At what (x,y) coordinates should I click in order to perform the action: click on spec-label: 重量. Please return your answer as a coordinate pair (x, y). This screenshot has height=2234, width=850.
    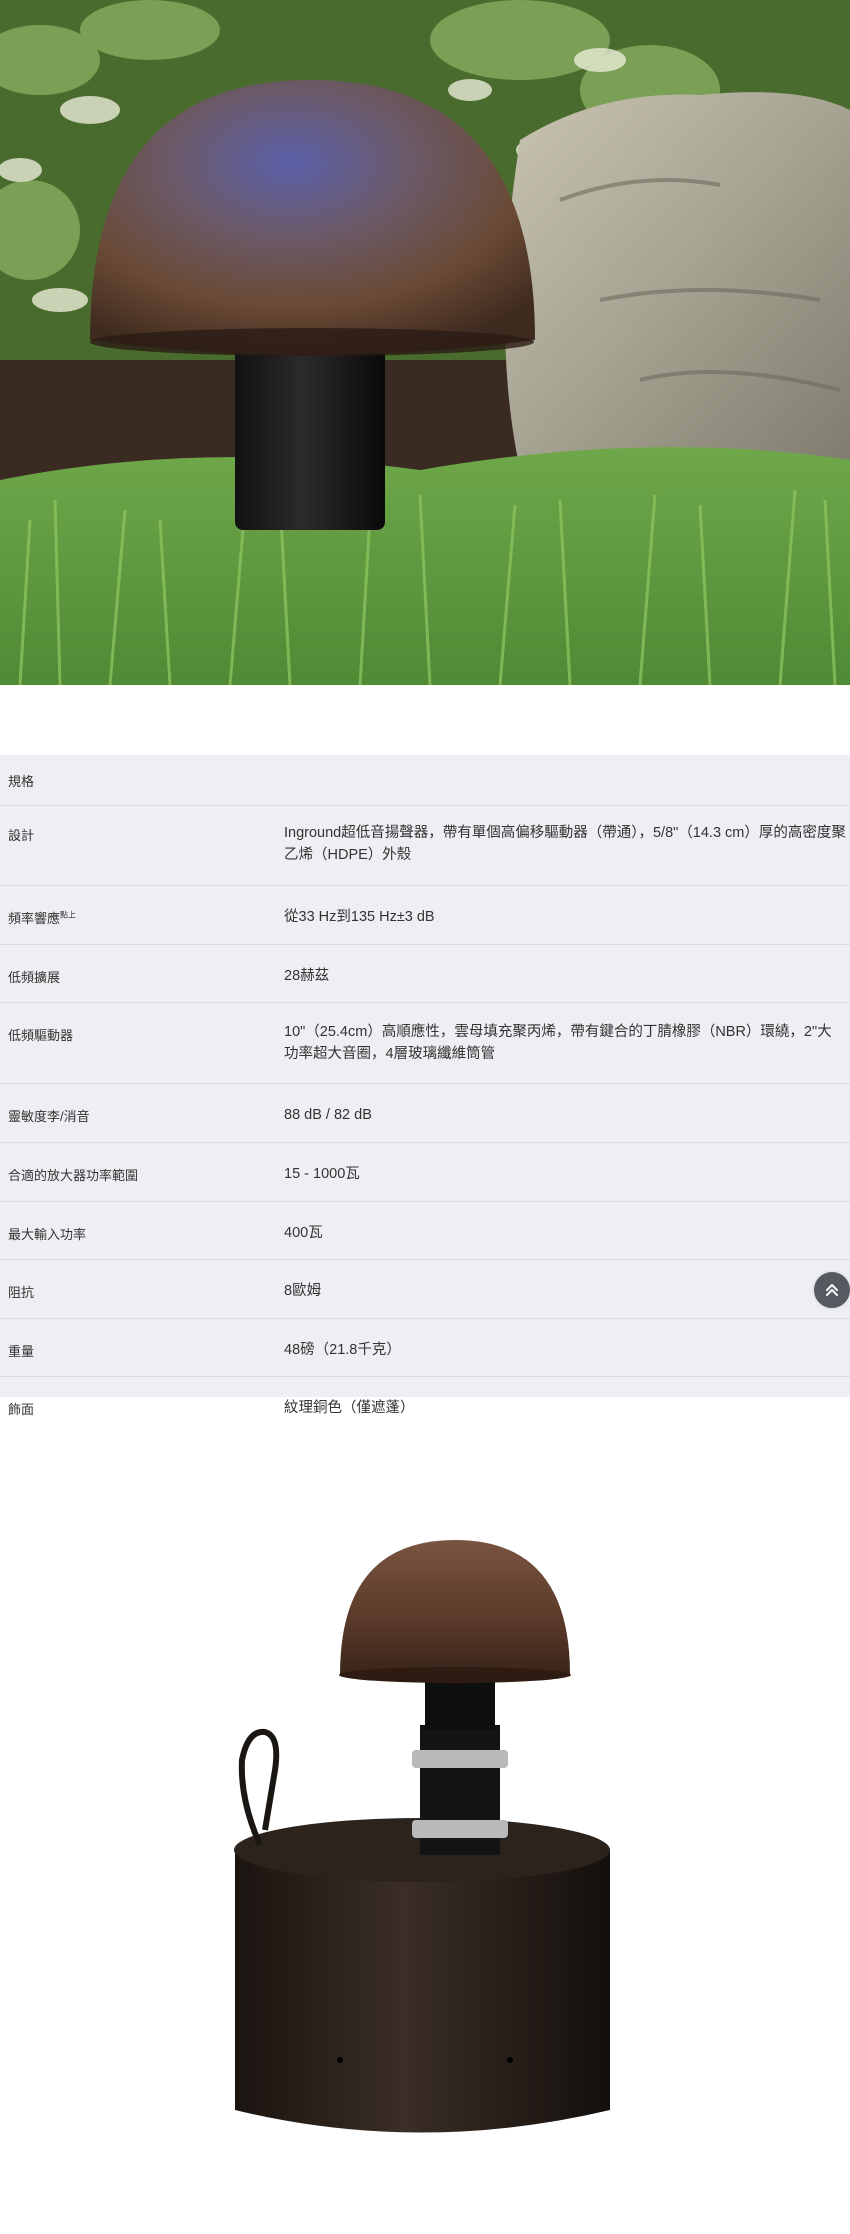
    Looking at the image, I should click on (21, 1351).